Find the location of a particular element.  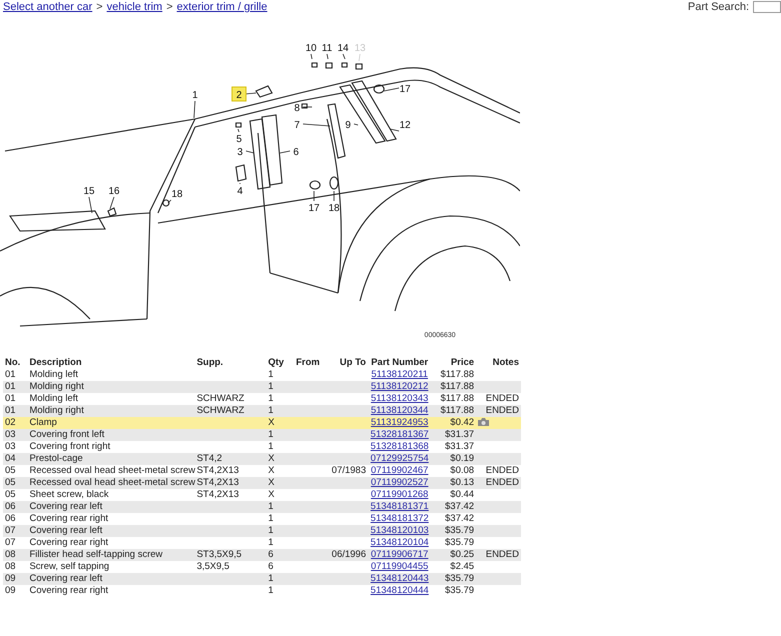

part-number-link: 07119904455 is located at coordinates (399, 566).